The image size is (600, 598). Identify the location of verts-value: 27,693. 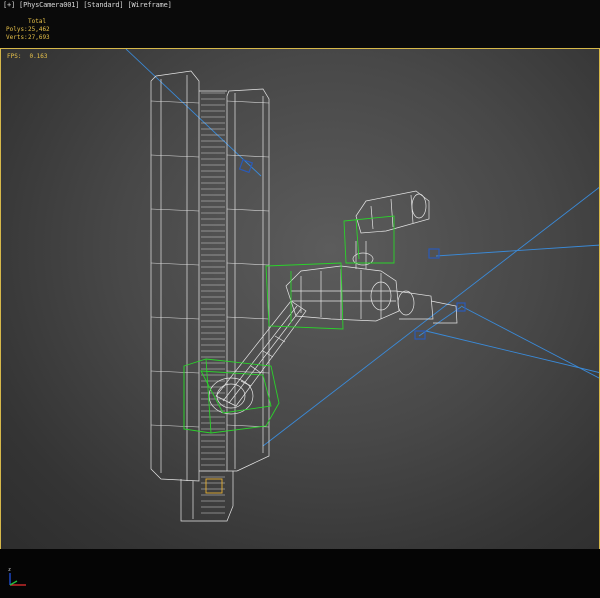
(39, 37).